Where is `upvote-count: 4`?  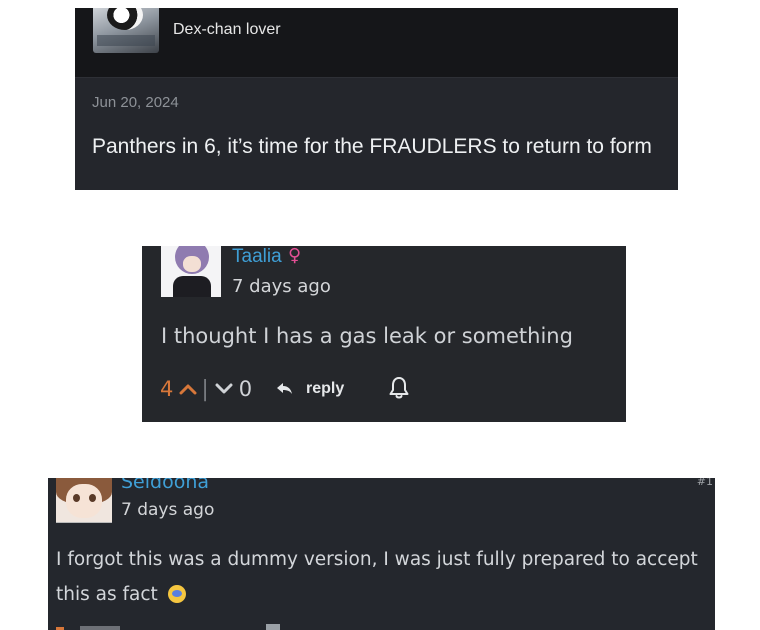
upvote-count: 4 is located at coordinates (167, 389).